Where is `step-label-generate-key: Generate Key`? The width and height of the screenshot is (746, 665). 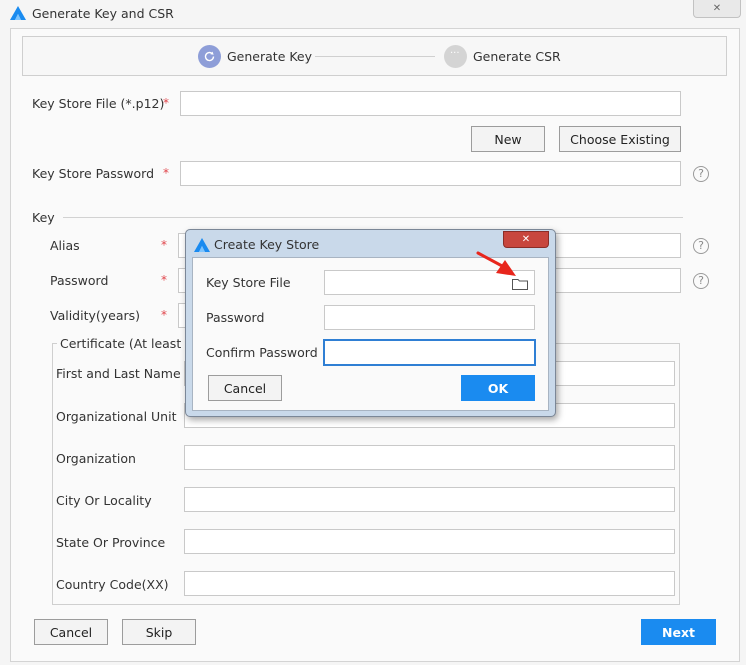
step-label-generate-key: Generate Key is located at coordinates (270, 56).